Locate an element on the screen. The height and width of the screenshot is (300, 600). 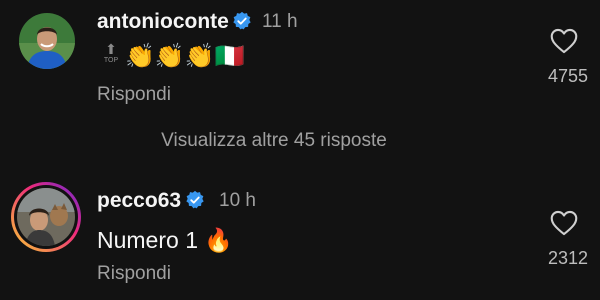
comment-username: antonioconte is located at coordinates (163, 22).